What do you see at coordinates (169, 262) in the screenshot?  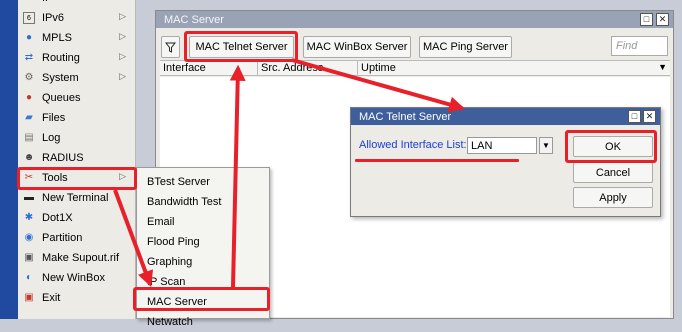 I see `submenu-item-graphing: Graphing` at bounding box center [169, 262].